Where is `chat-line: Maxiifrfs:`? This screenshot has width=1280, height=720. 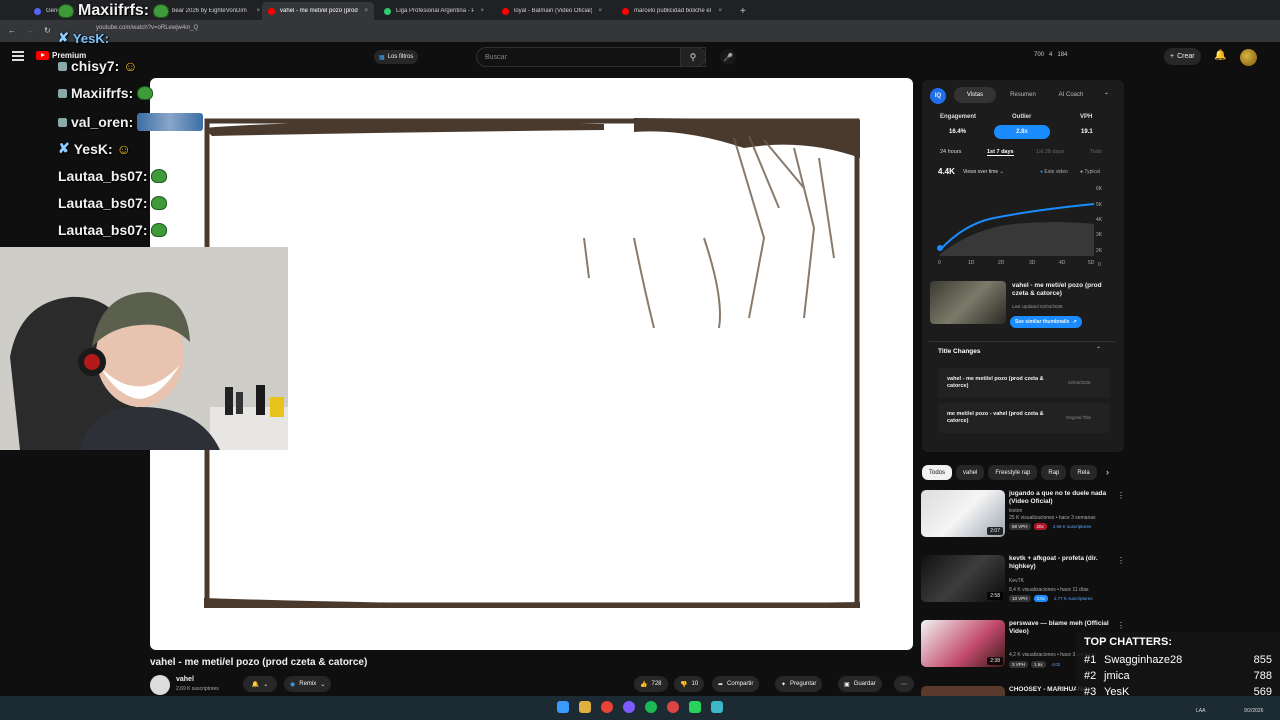
chat-line: Maxiifrfs: is located at coordinates (106, 93).